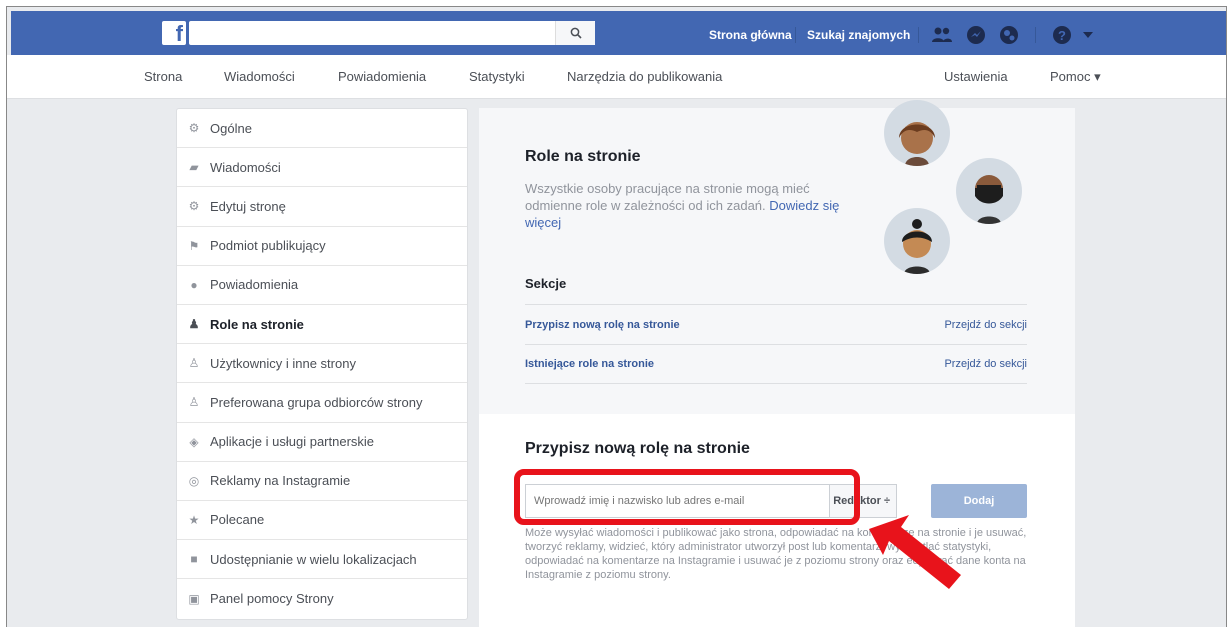 This screenshot has height=627, width=1231. What do you see at coordinates (322, 481) in the screenshot?
I see `sidebar-item-instagram-ads: ◎ Reklamy na Instagramie` at bounding box center [322, 481].